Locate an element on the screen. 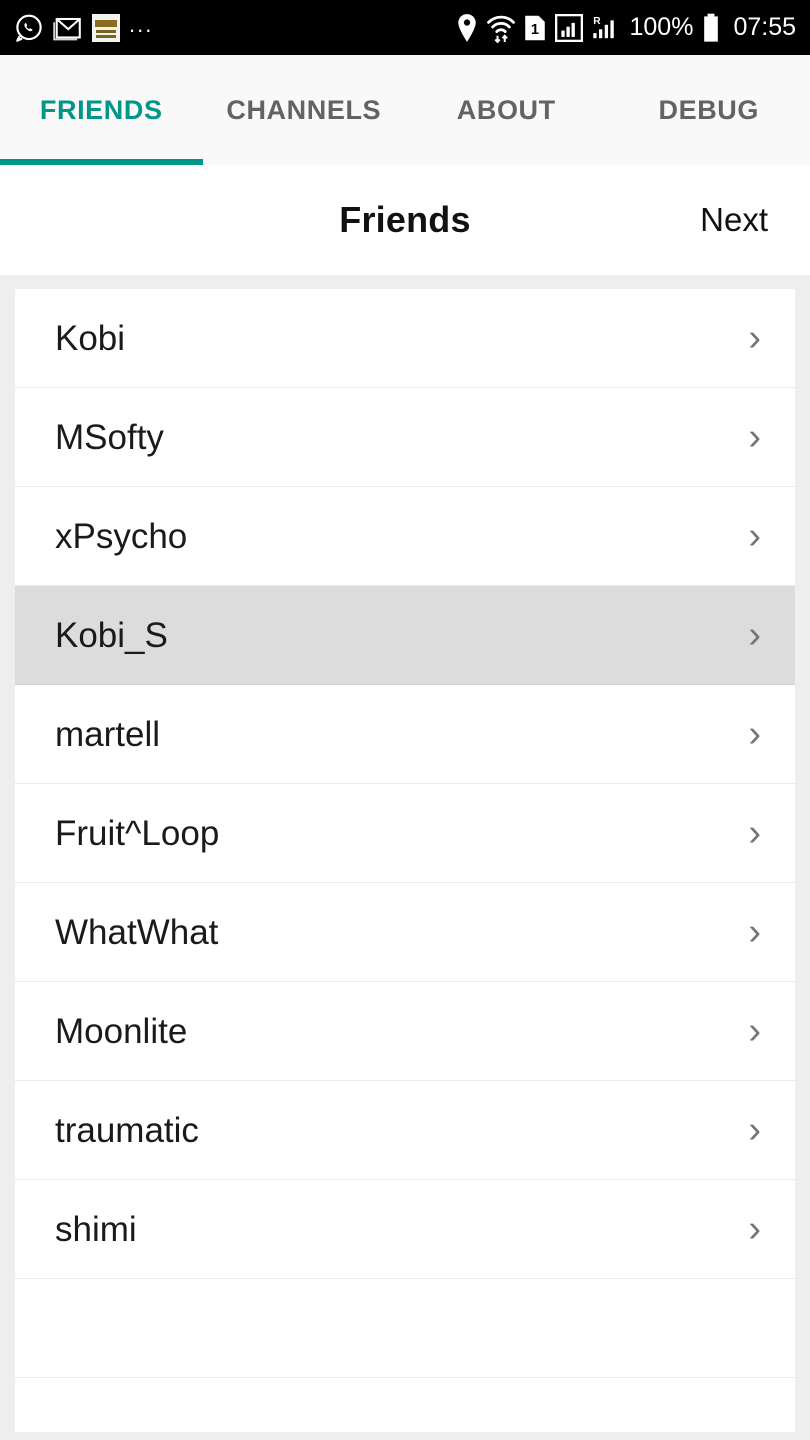  whatsapp-icon is located at coordinates (29, 28).